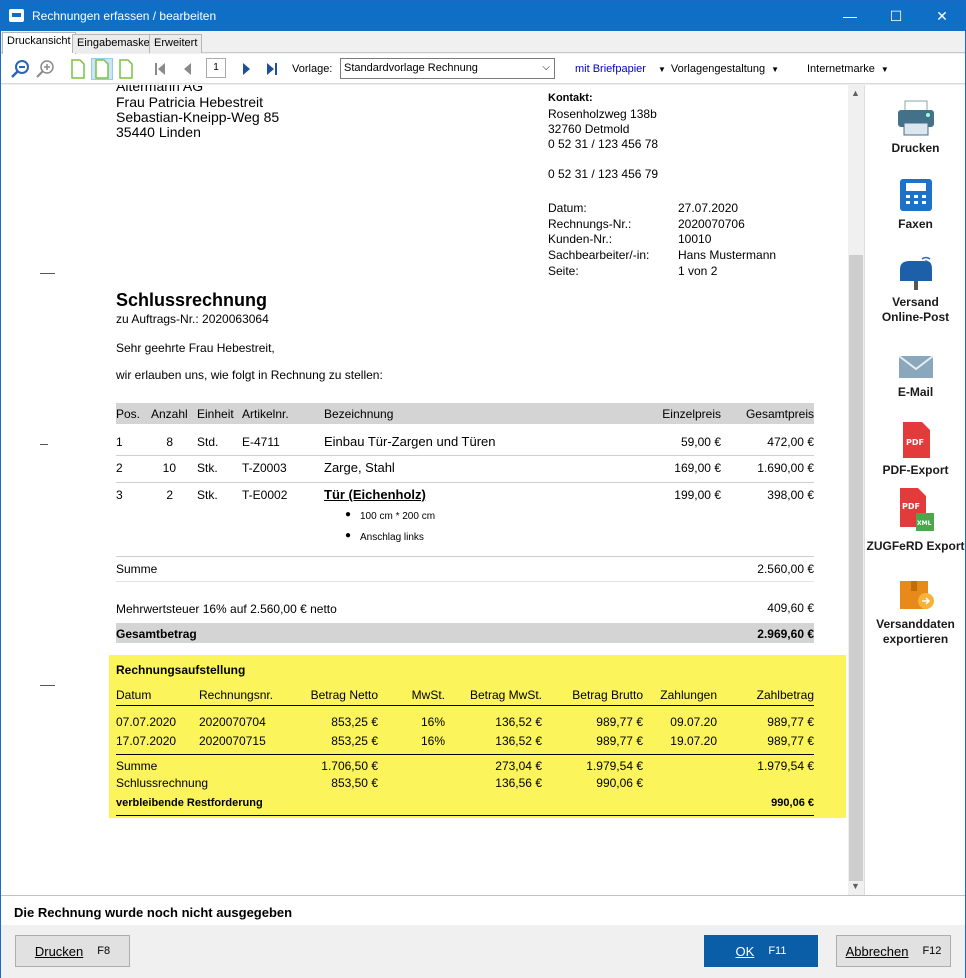  What do you see at coordinates (942, 16) in the screenshot?
I see `close-button: ✕` at bounding box center [942, 16].